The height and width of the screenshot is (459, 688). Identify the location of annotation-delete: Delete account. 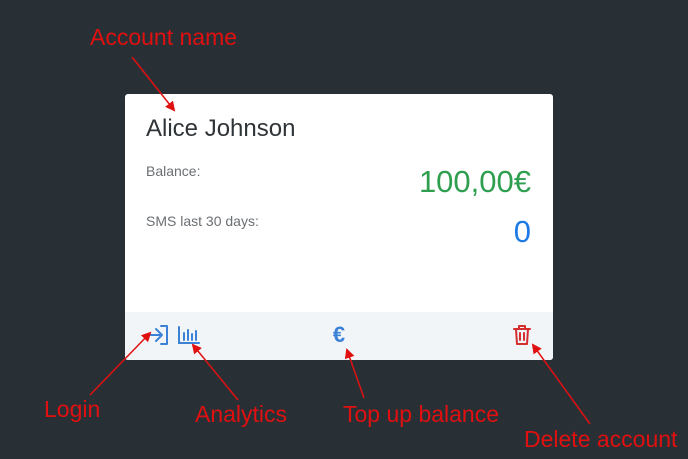
(601, 439).